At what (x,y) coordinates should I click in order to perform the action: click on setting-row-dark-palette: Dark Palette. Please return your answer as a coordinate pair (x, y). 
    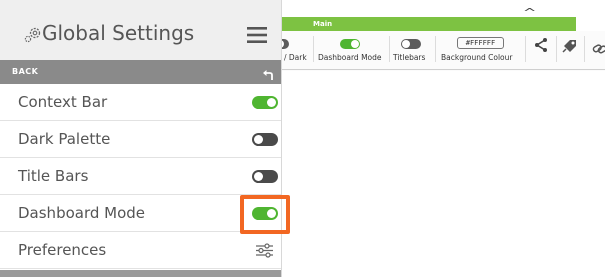
    Looking at the image, I should click on (140, 139).